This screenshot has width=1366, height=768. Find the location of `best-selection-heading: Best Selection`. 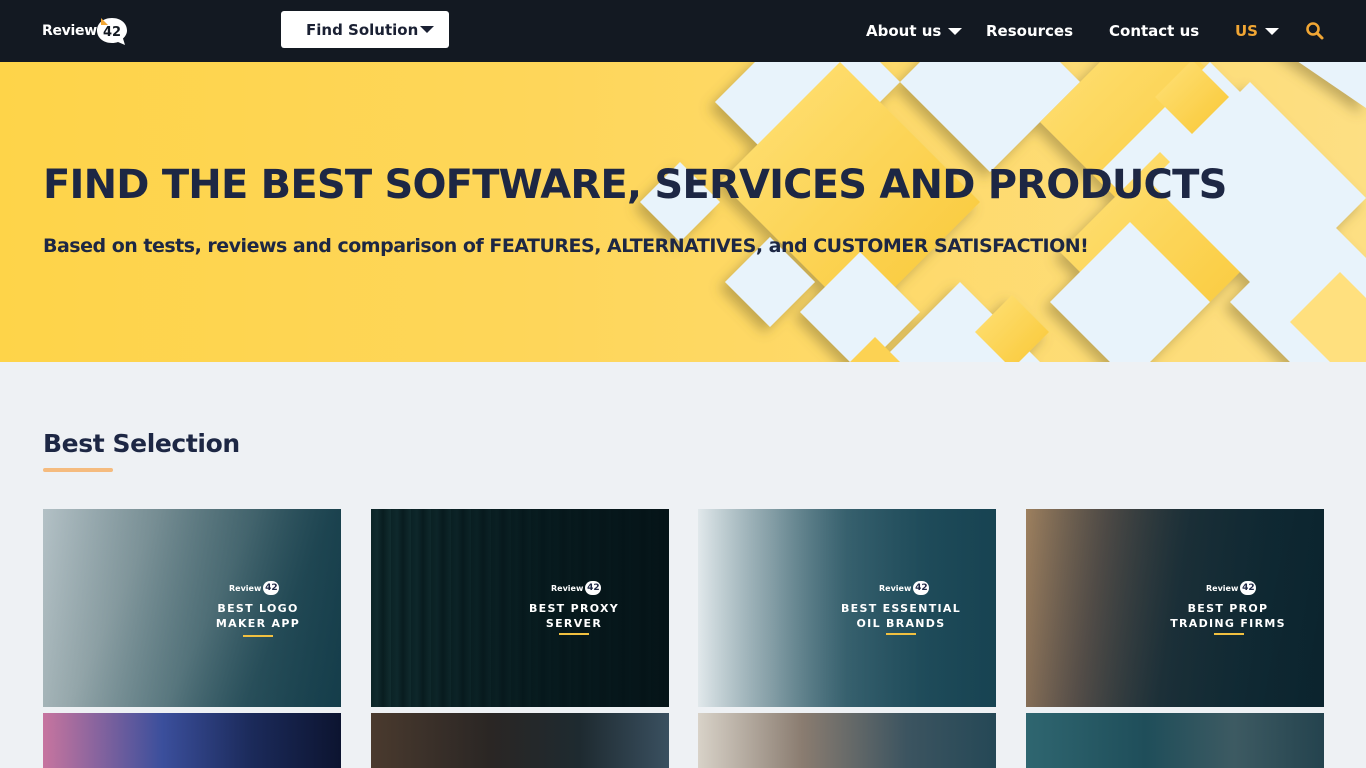

best-selection-heading: Best Selection is located at coordinates (141, 443).